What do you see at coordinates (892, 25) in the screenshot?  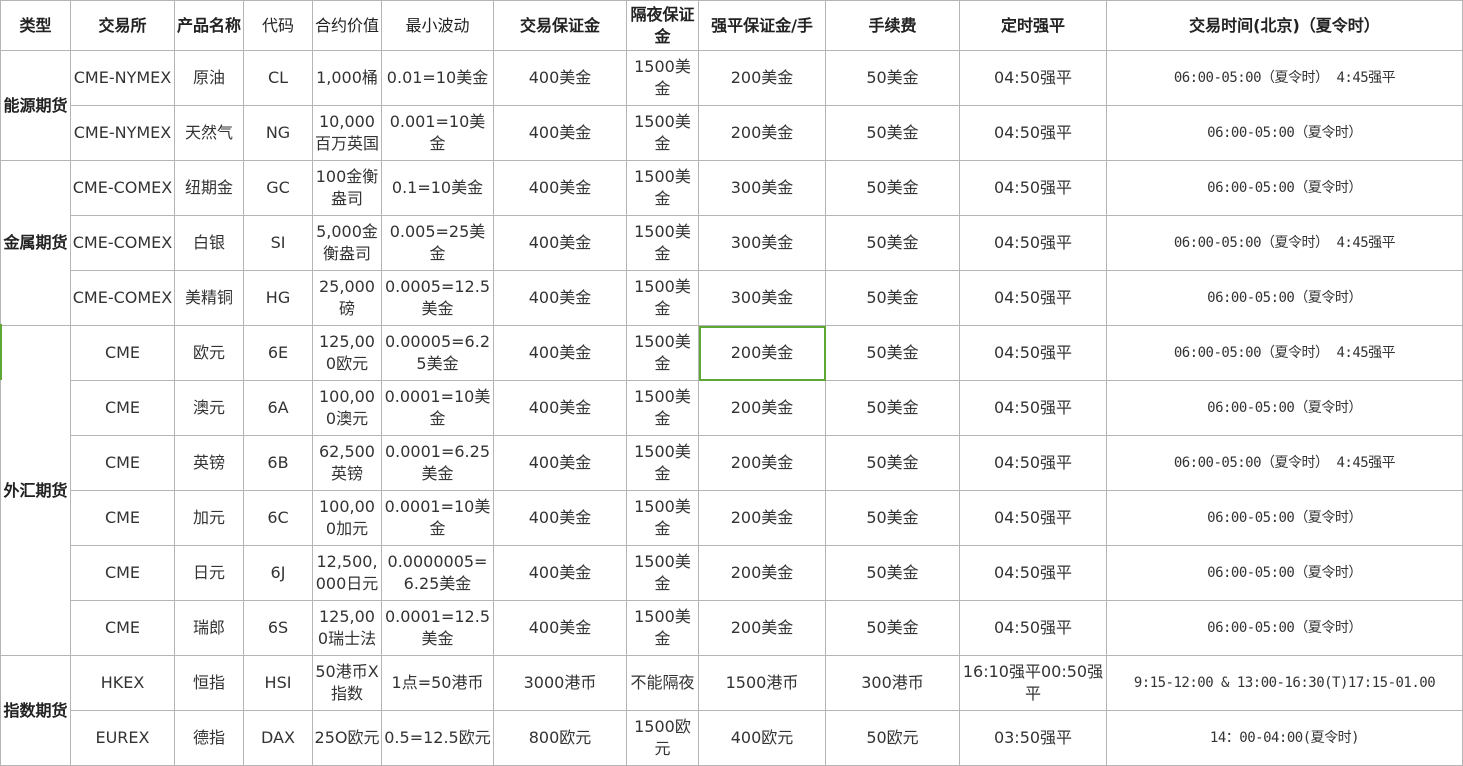 I see `header-cell: 手续费` at bounding box center [892, 25].